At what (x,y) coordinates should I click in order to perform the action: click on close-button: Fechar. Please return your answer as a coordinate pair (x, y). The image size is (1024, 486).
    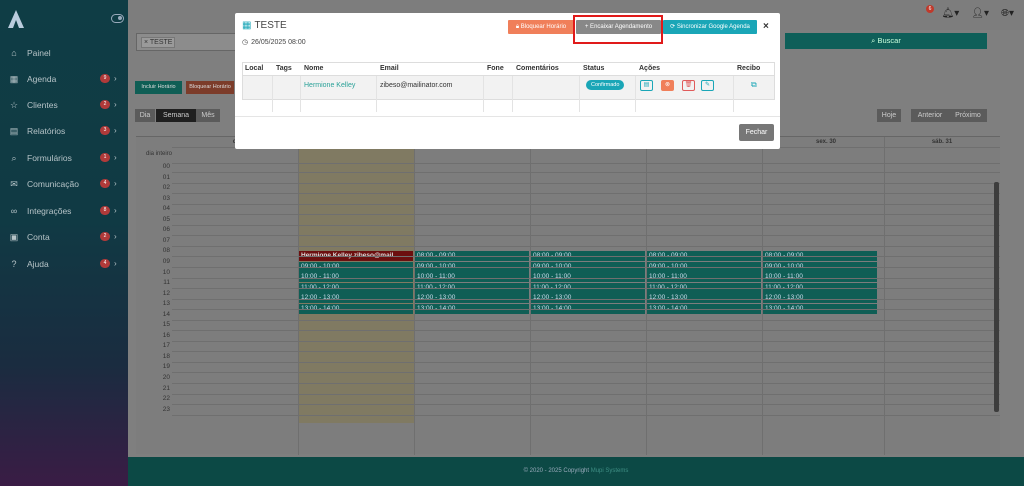
    Looking at the image, I should click on (756, 132).